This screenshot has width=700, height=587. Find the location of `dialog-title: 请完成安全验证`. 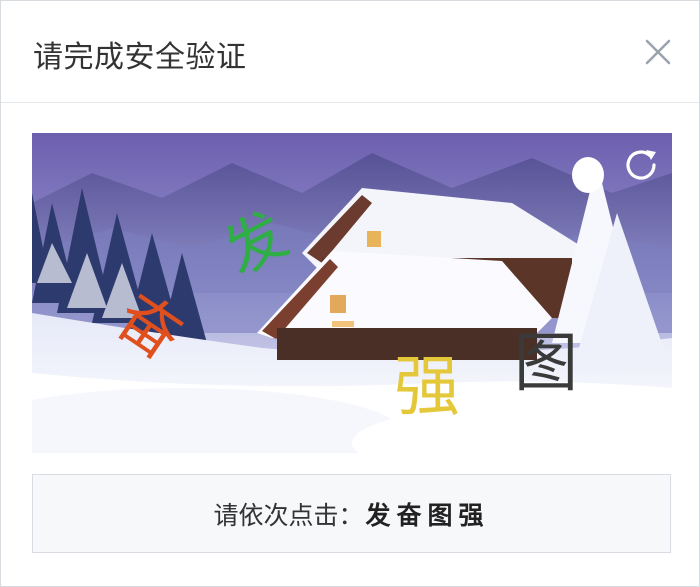

dialog-title: 请完成安全验证 is located at coordinates (140, 57).